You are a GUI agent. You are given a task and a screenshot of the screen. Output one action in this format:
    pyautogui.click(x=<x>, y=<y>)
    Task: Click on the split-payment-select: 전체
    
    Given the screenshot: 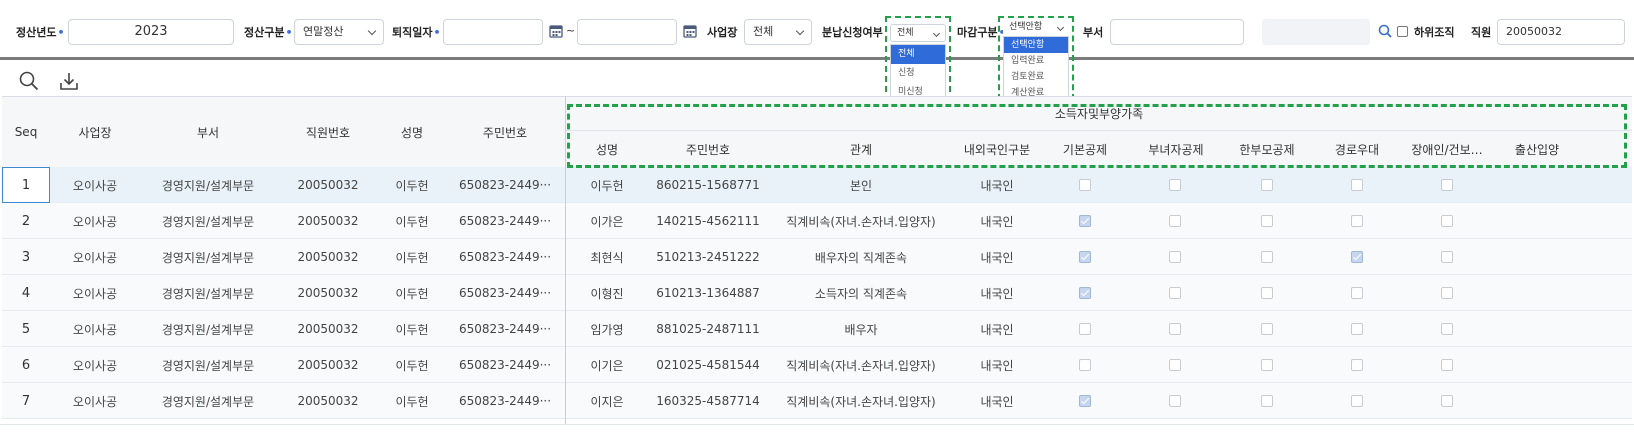 What is the action you would take?
    pyautogui.click(x=918, y=33)
    